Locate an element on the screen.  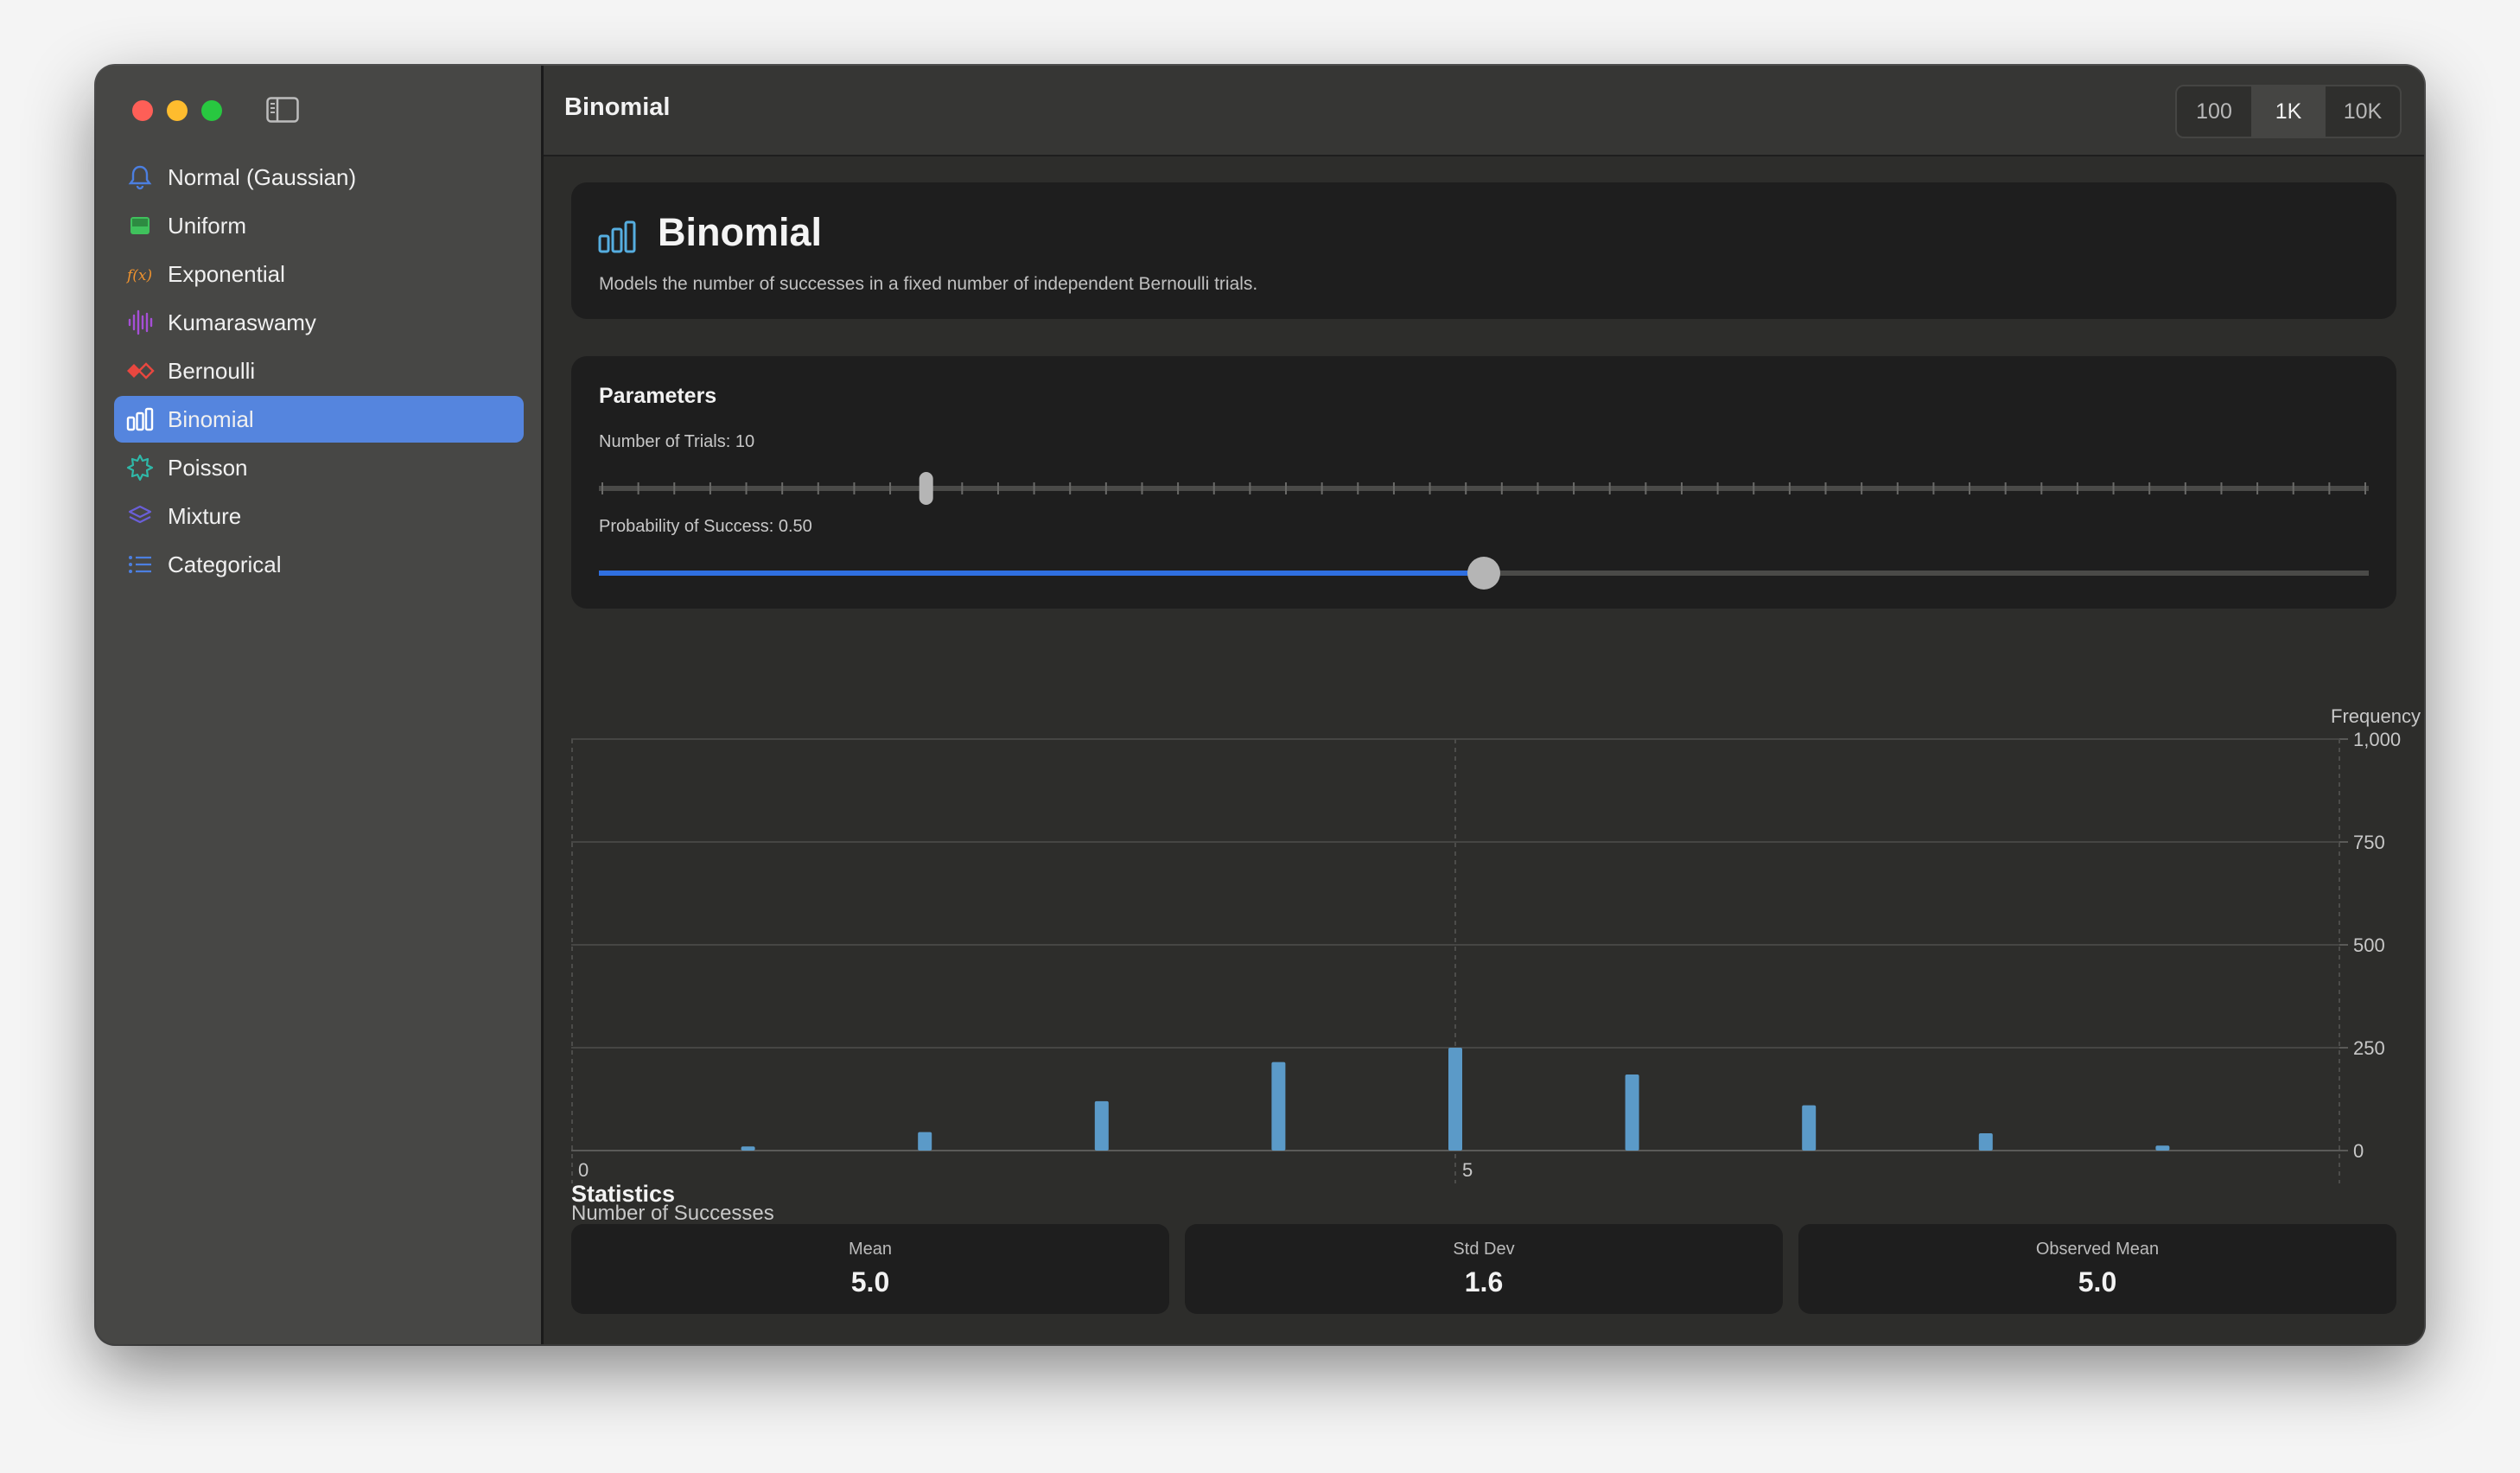
distribution-title: Binomial is located at coordinates (740, 232).